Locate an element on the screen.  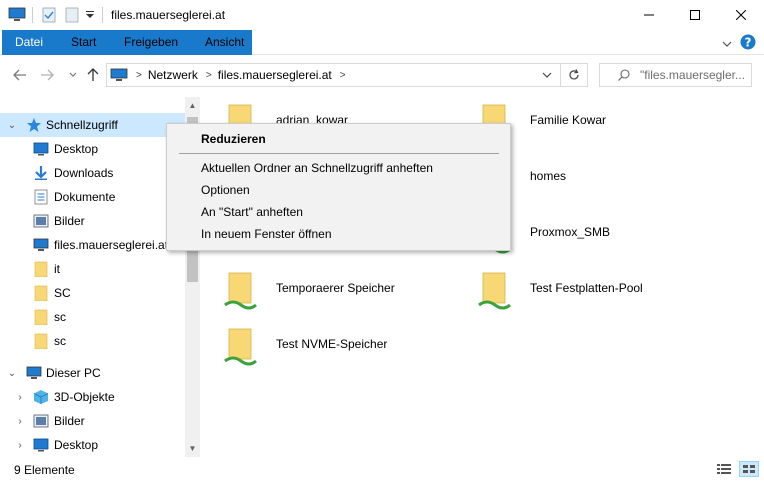
title-bar: files.mauerseglerei.at is located at coordinates (382, 15).